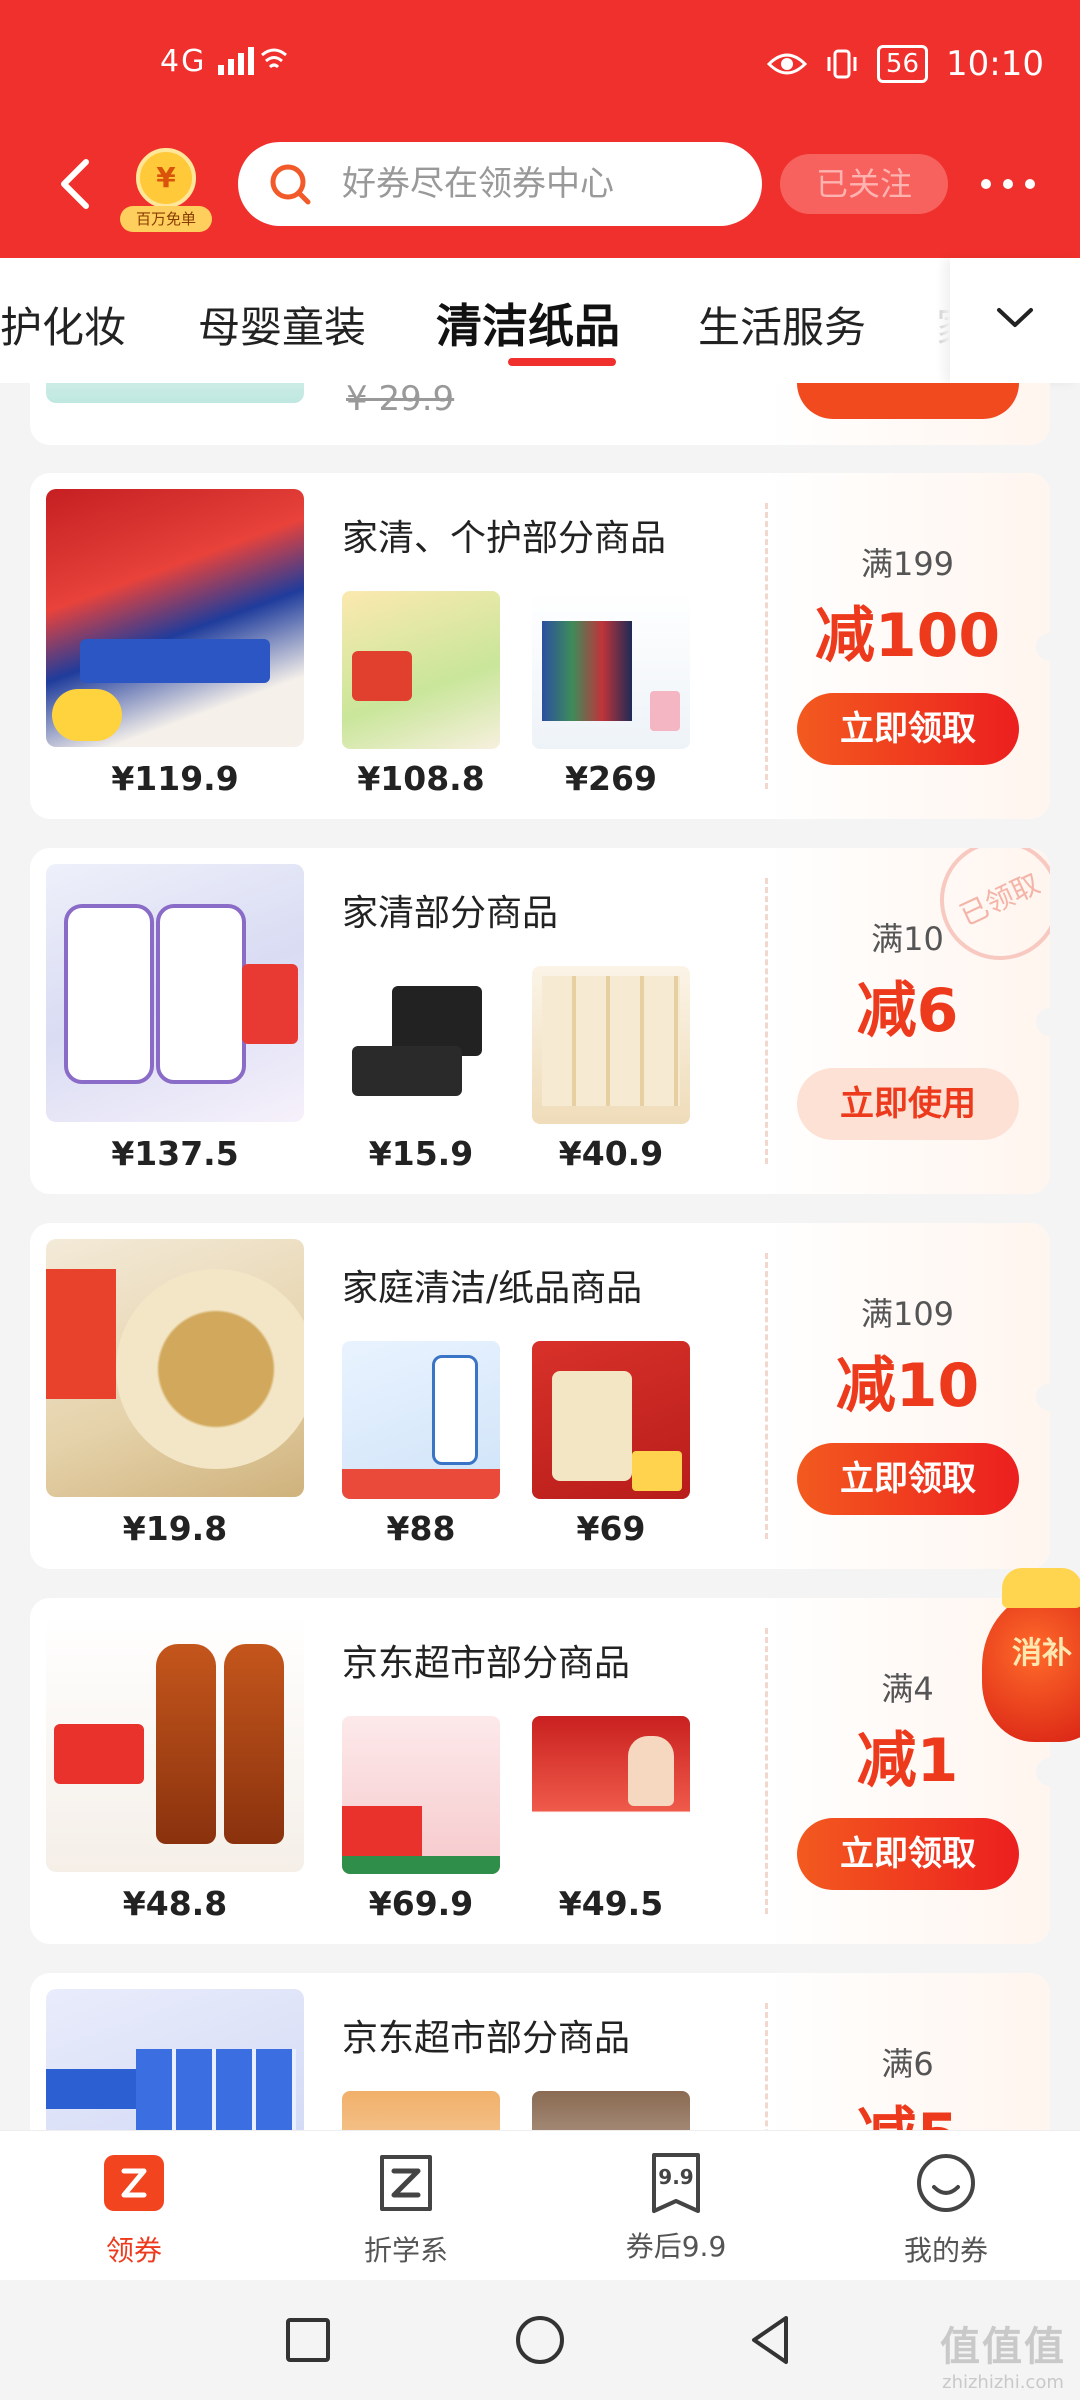 Image resolution: width=1080 pixels, height=2400 pixels. Describe the element at coordinates (782, 324) in the screenshot. I see `tab-services: 生活服务` at that location.